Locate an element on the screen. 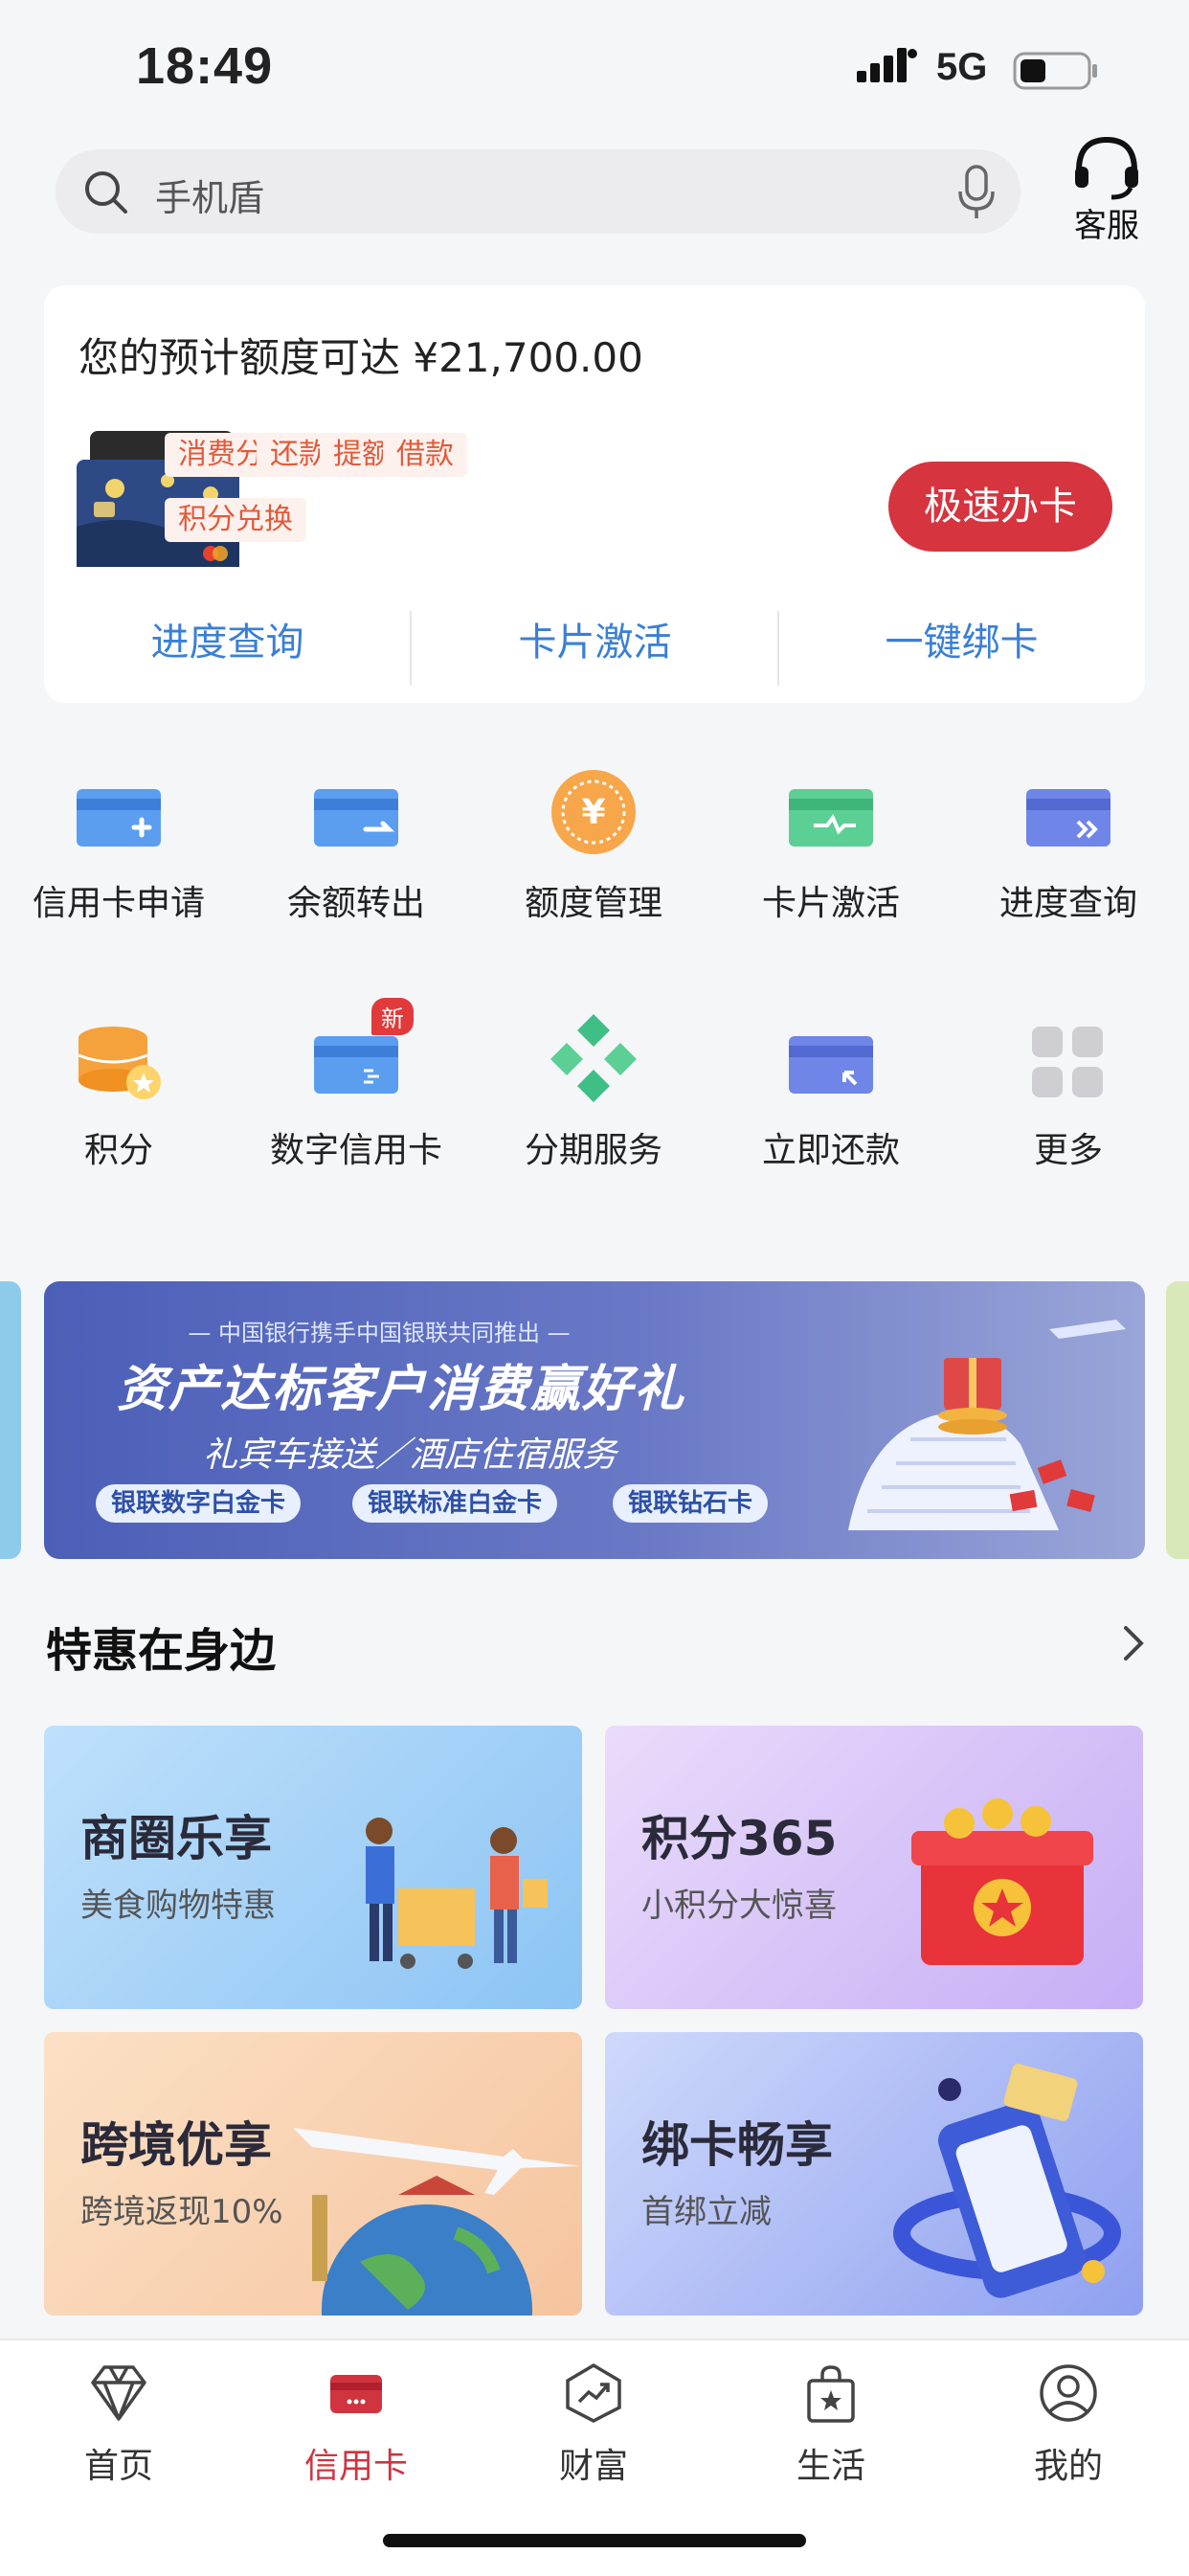 The image size is (1189, 2576). section-title: 特惠在身边 is located at coordinates (161, 1651).